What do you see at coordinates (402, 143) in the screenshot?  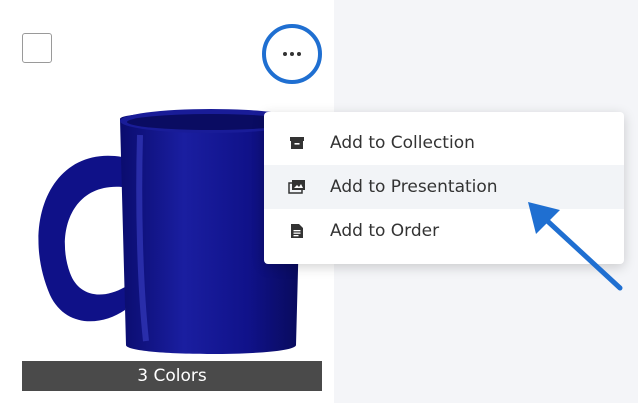 I see `menu-item-label: Add to Collection` at bounding box center [402, 143].